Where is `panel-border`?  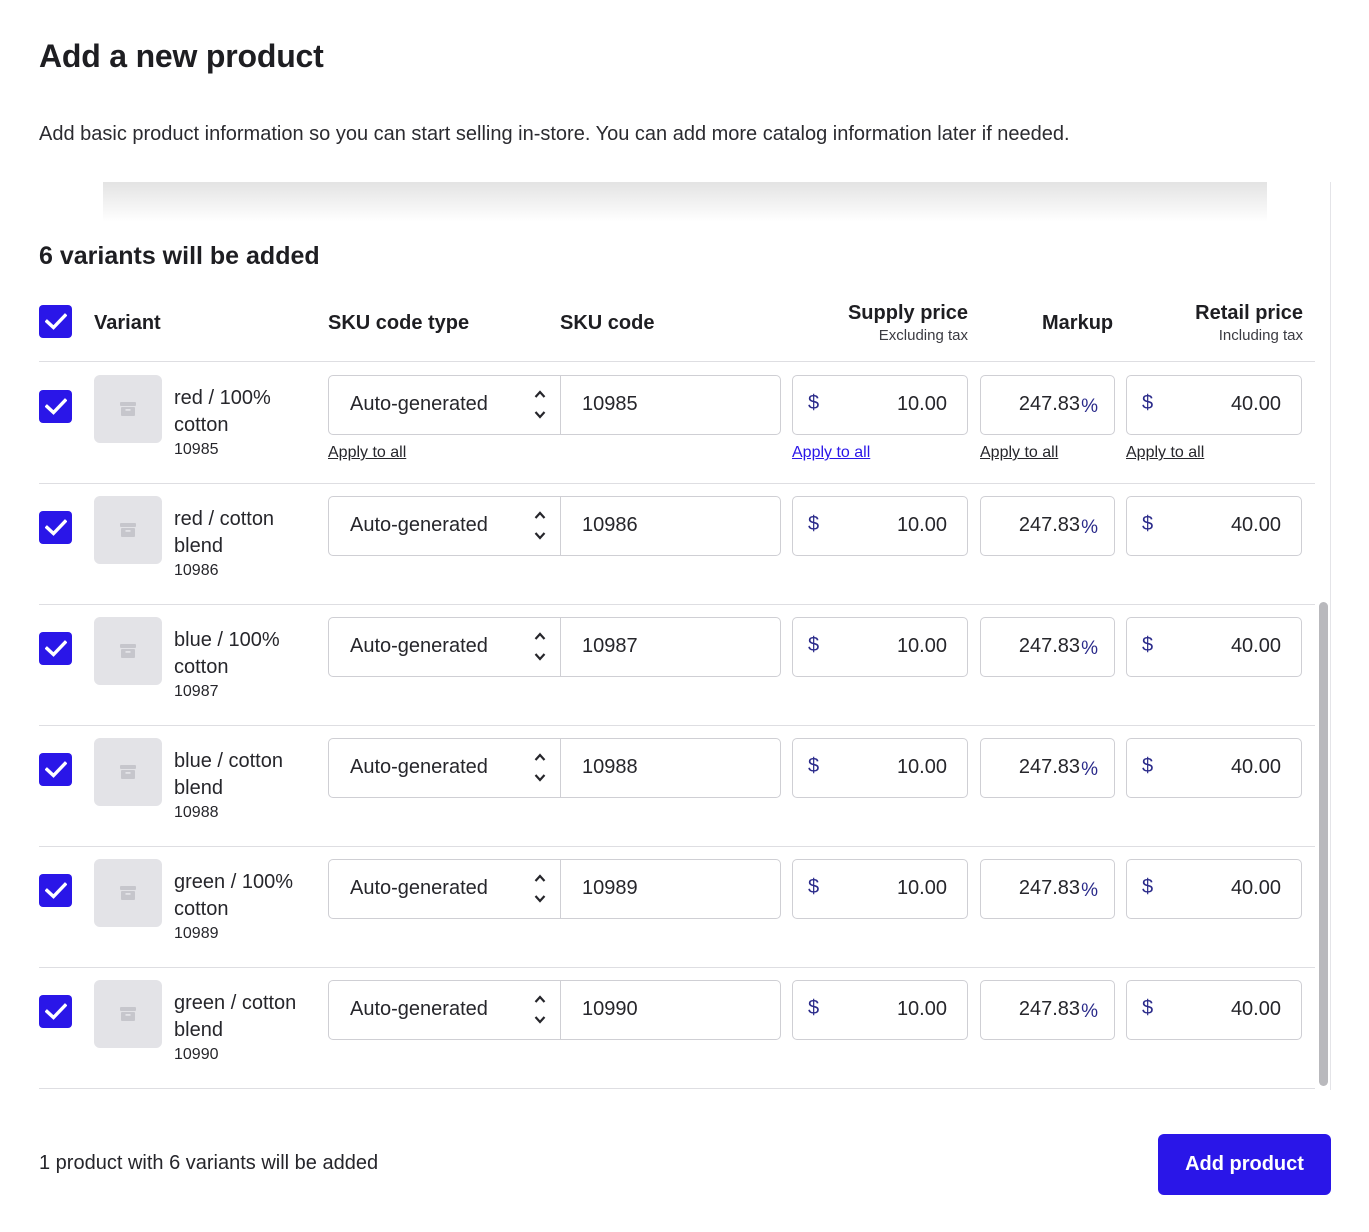
panel-border is located at coordinates (1330, 636).